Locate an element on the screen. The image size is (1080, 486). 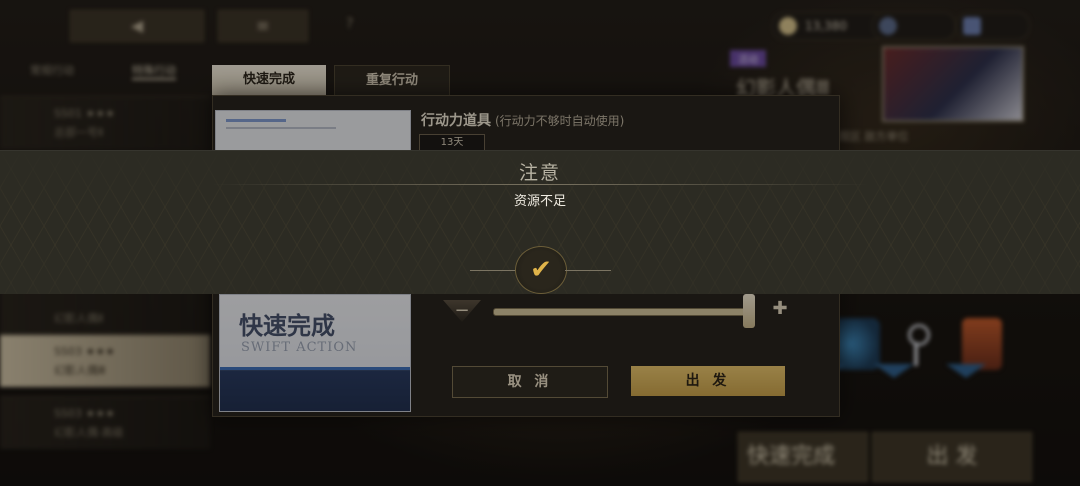
confirm-line-right is located at coordinates (588, 270).